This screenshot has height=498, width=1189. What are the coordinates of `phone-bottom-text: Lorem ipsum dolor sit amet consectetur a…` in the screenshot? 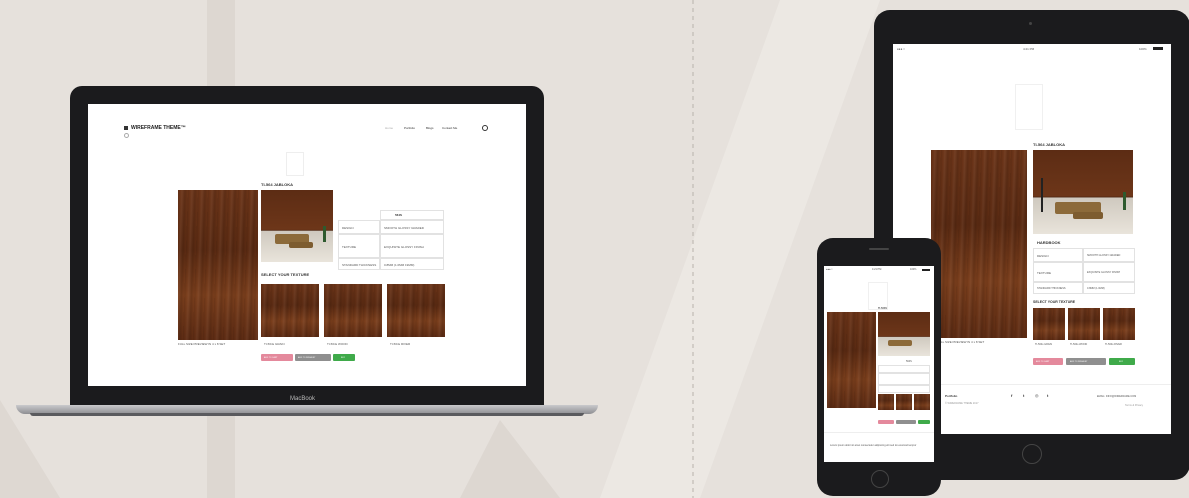 It's located at (873, 445).